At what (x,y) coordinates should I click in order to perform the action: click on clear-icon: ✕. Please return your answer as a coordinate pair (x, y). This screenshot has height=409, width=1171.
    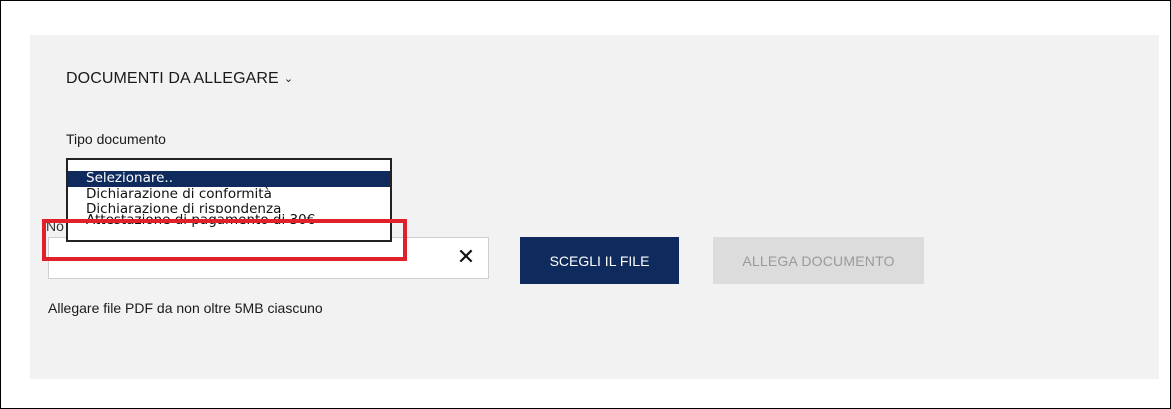
    Looking at the image, I should click on (466, 257).